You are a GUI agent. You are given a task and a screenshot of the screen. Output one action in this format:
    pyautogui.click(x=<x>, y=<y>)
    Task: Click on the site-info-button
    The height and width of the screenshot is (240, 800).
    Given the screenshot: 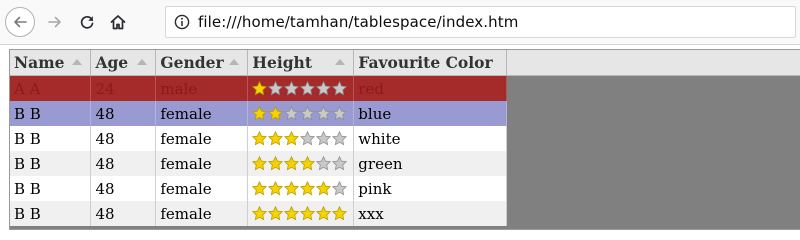 What is the action you would take?
    pyautogui.click(x=182, y=22)
    